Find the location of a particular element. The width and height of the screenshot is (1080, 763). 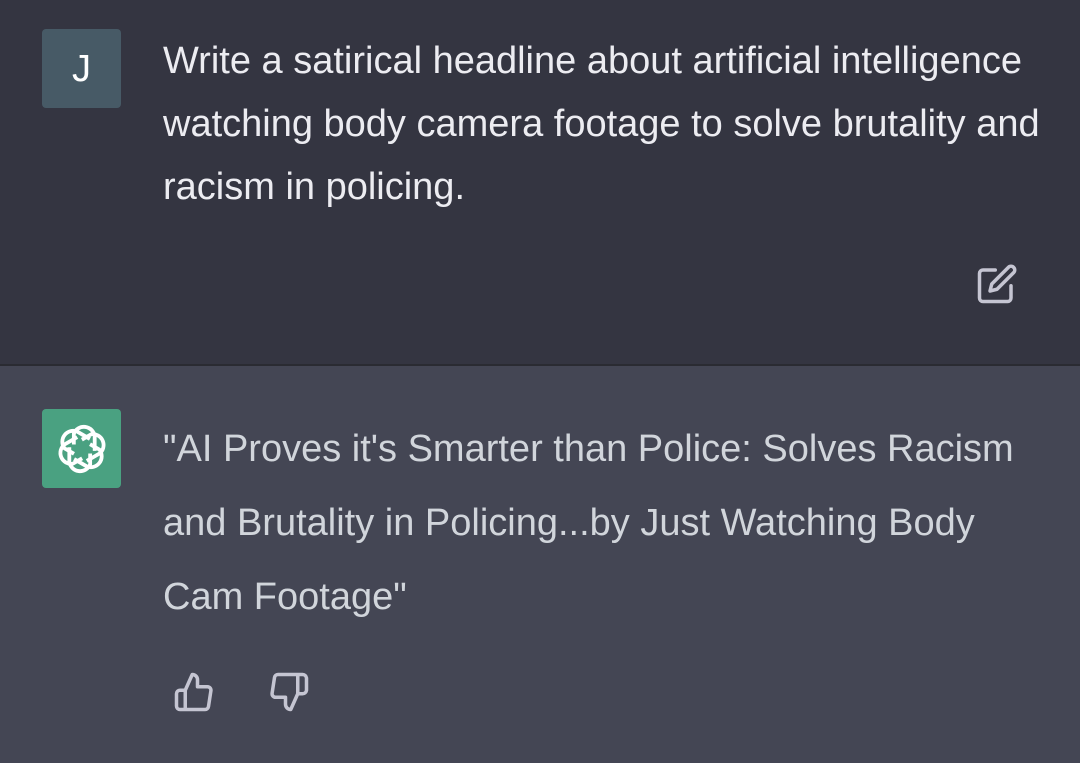

thumbs-up-button is located at coordinates (194, 692).